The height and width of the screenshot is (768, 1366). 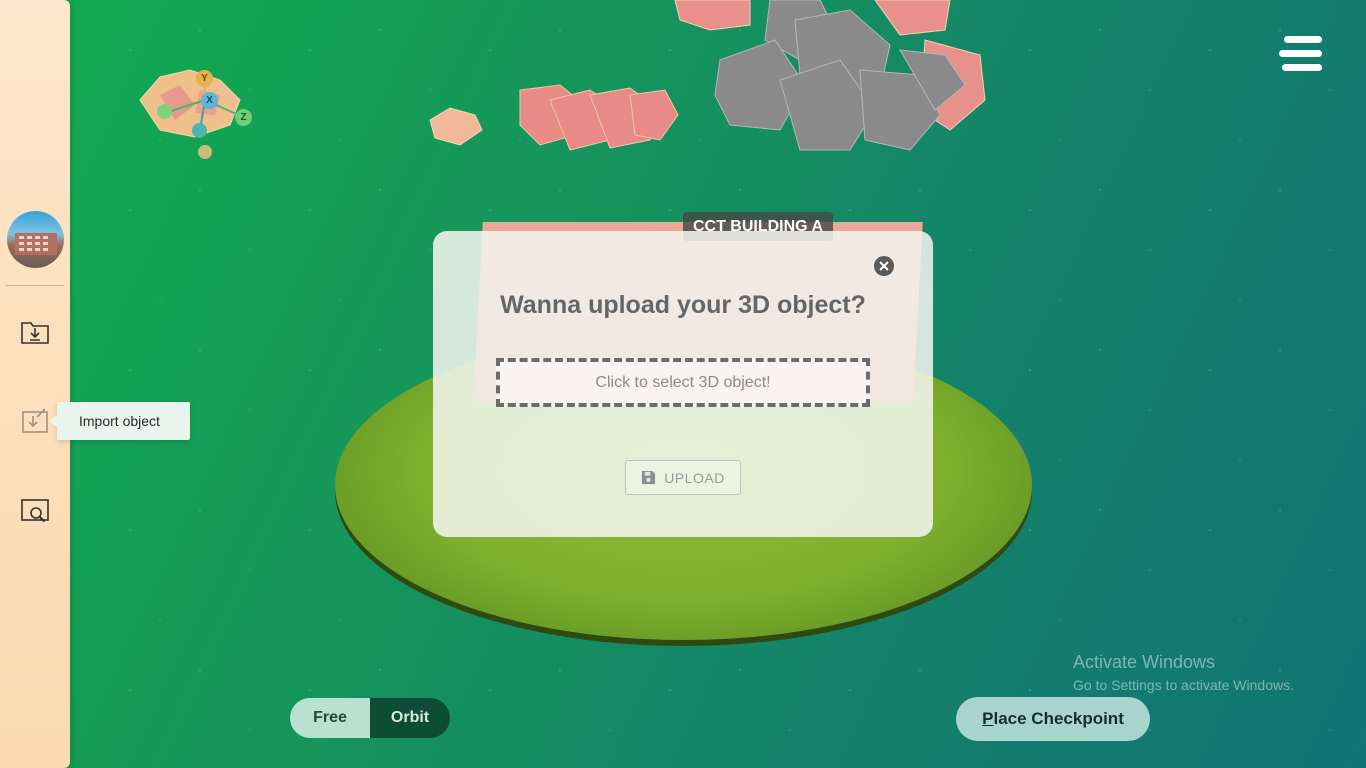 I want to click on sidebar, so click(x=35, y=384).